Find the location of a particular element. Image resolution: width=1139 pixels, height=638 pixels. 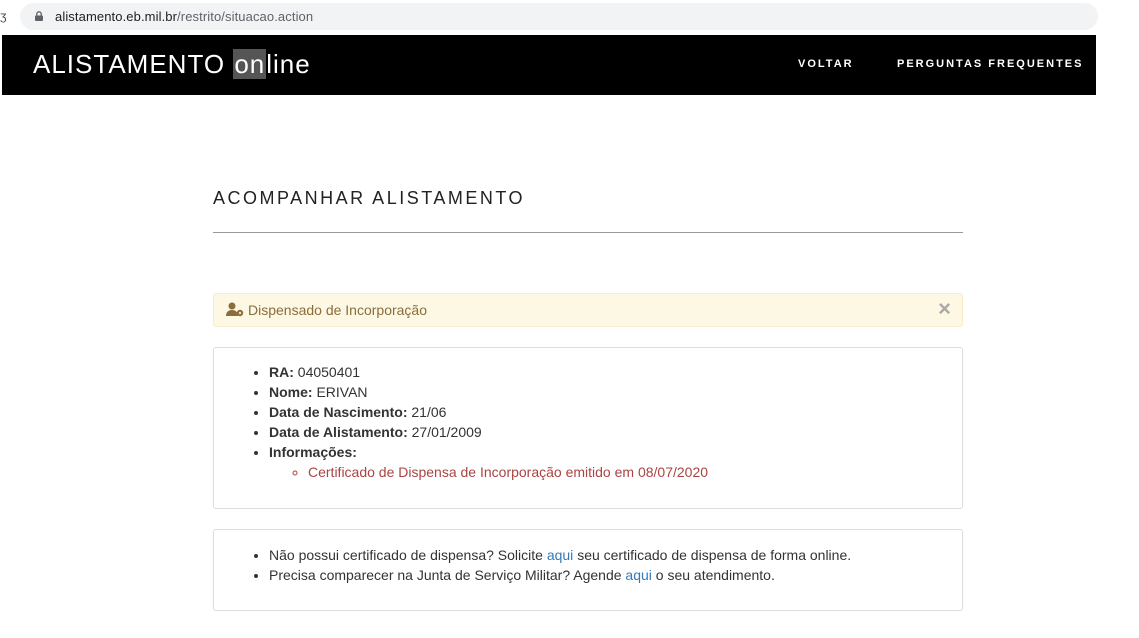

list-item-birth-date: Data de Nascimento: 21/06 is located at coordinates (615, 412).